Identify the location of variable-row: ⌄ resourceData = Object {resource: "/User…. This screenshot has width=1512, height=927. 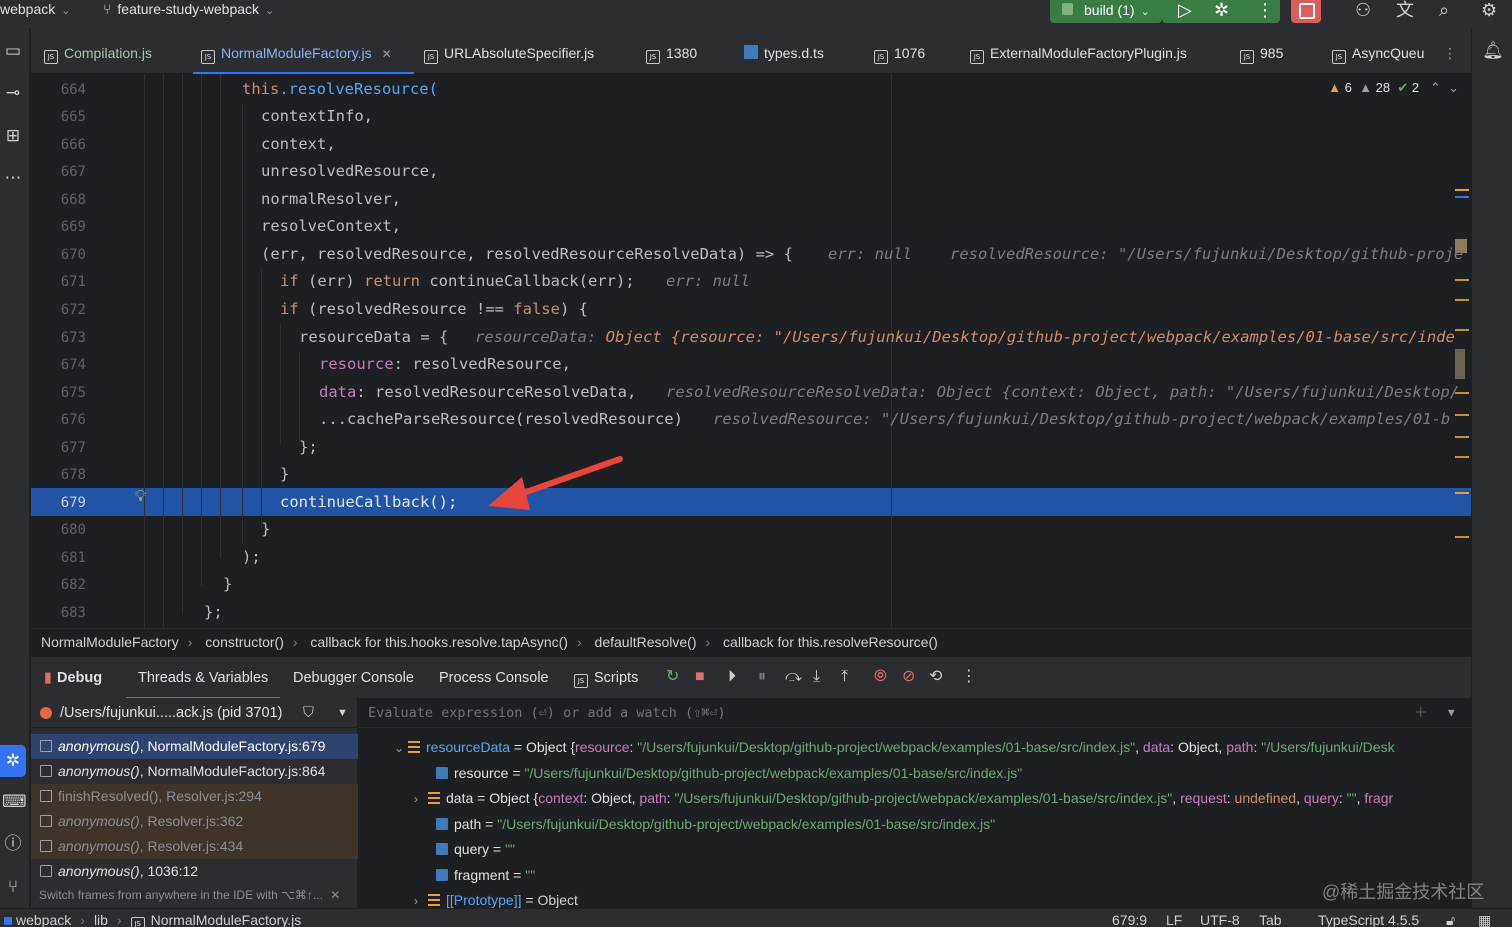
(894, 747).